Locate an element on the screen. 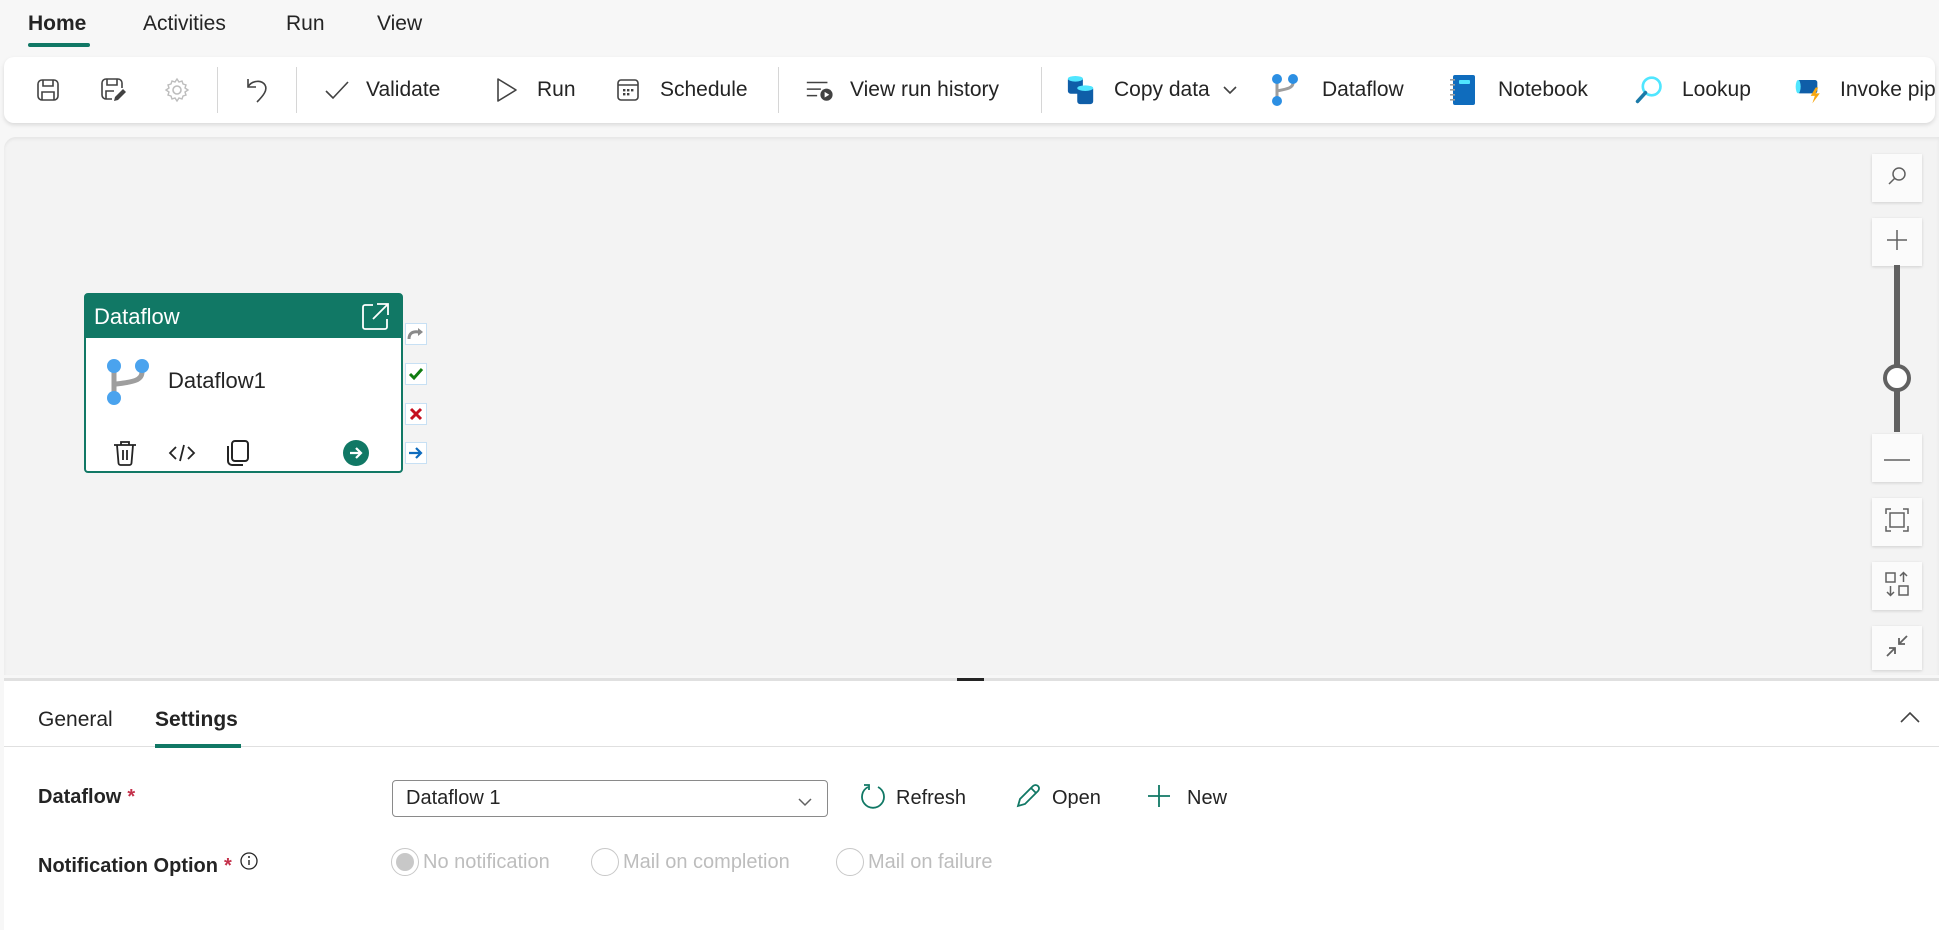 The height and width of the screenshot is (930, 1939). validate-button: Validate is located at coordinates (381, 90).